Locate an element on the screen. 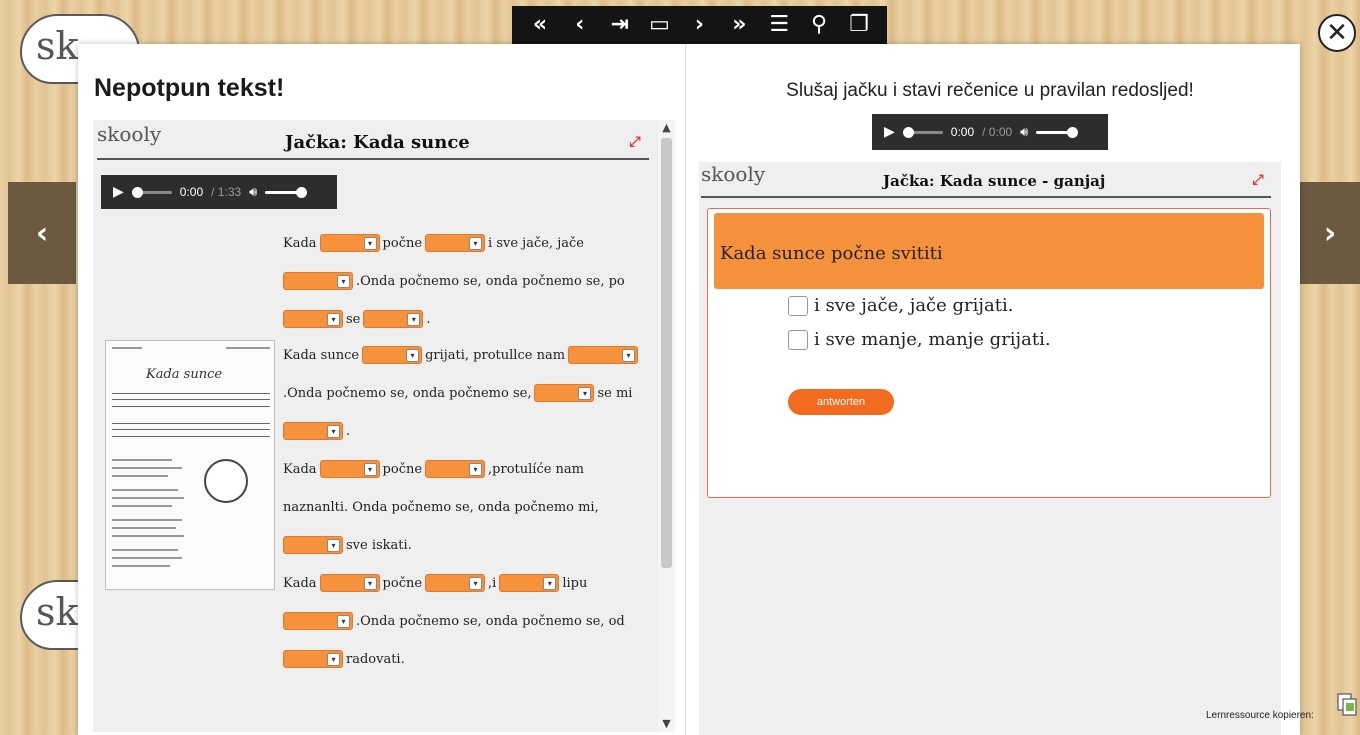  sheet-title: Kada sunce is located at coordinates (184, 374).